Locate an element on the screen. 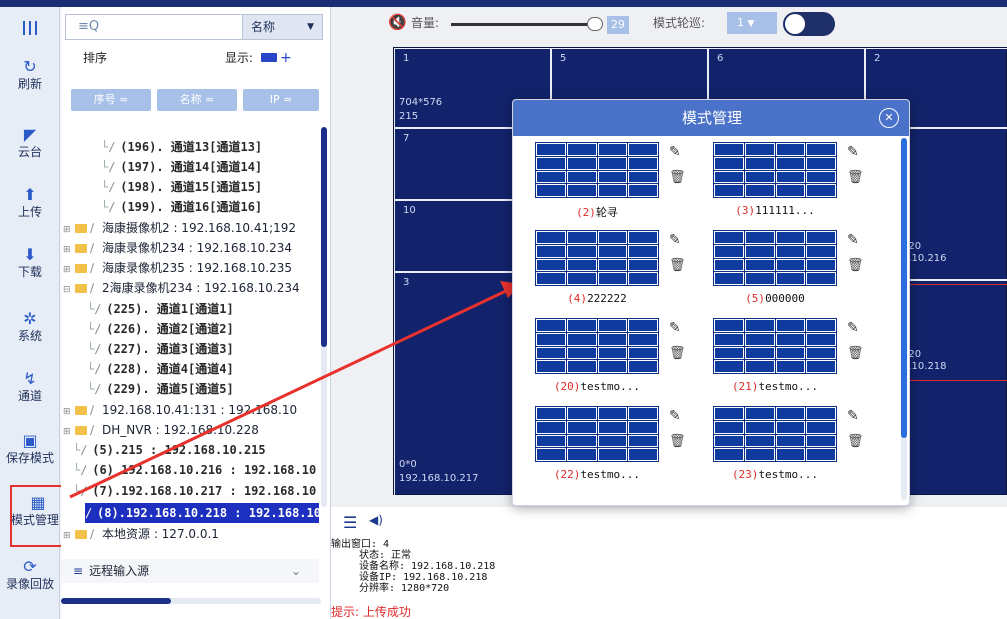  tree-item: └∕ (7).192.168.10.217 : 192.168.10 is located at coordinates (194, 491).